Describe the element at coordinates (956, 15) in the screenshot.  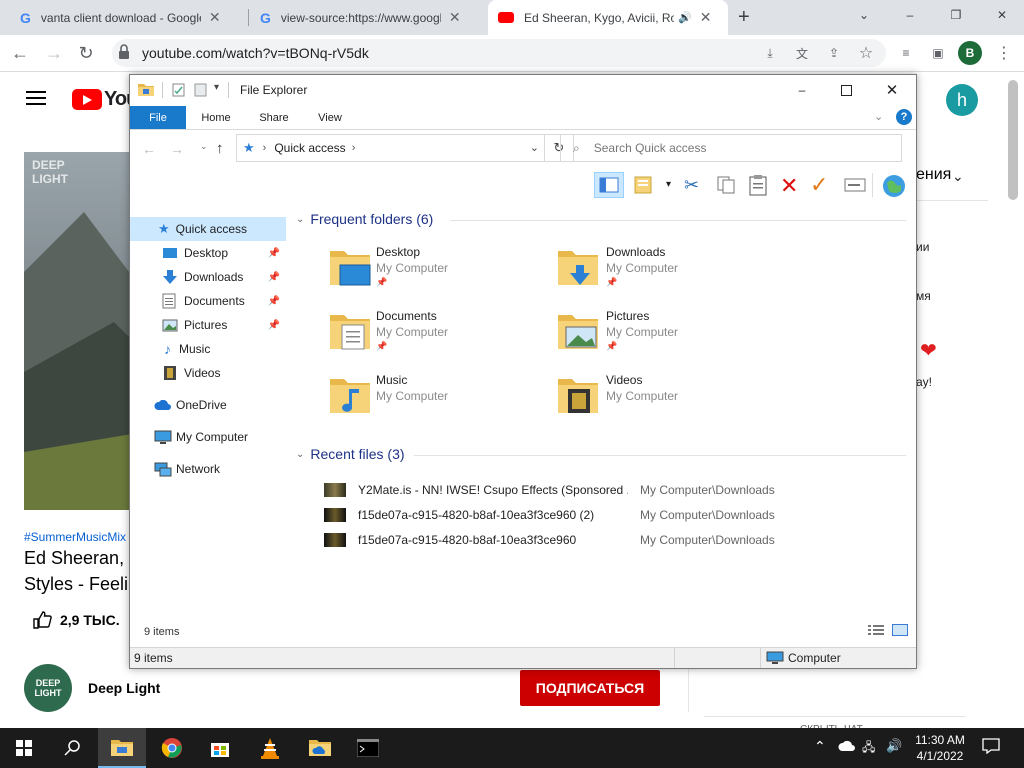
I see `restore-icon: ❐` at that location.